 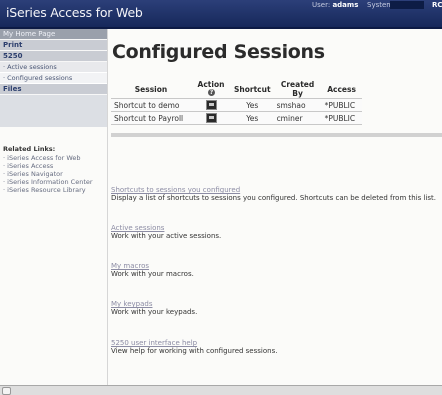 What do you see at coordinates (194, 343) in the screenshot?
I see `link-5250-help: 5250 user interface help` at bounding box center [194, 343].